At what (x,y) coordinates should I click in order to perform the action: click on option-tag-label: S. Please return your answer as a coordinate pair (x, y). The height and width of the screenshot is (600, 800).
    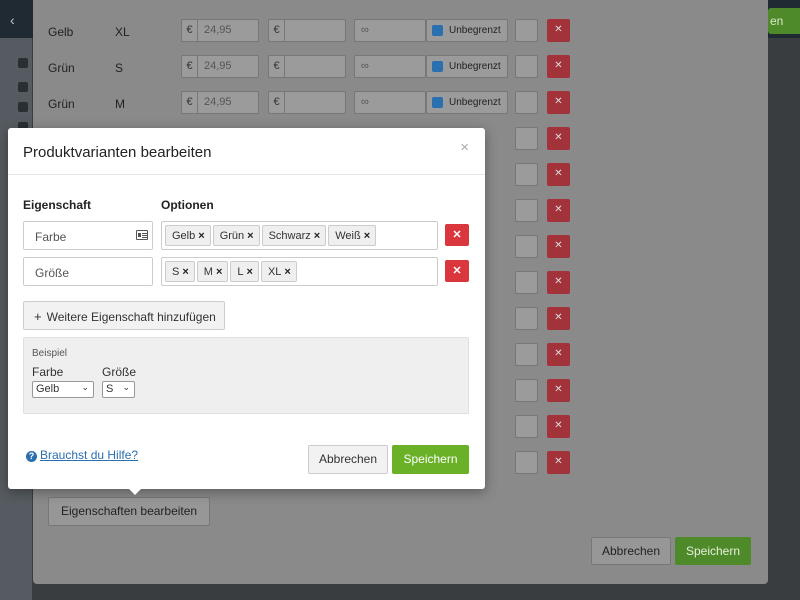
    Looking at the image, I should click on (176, 272).